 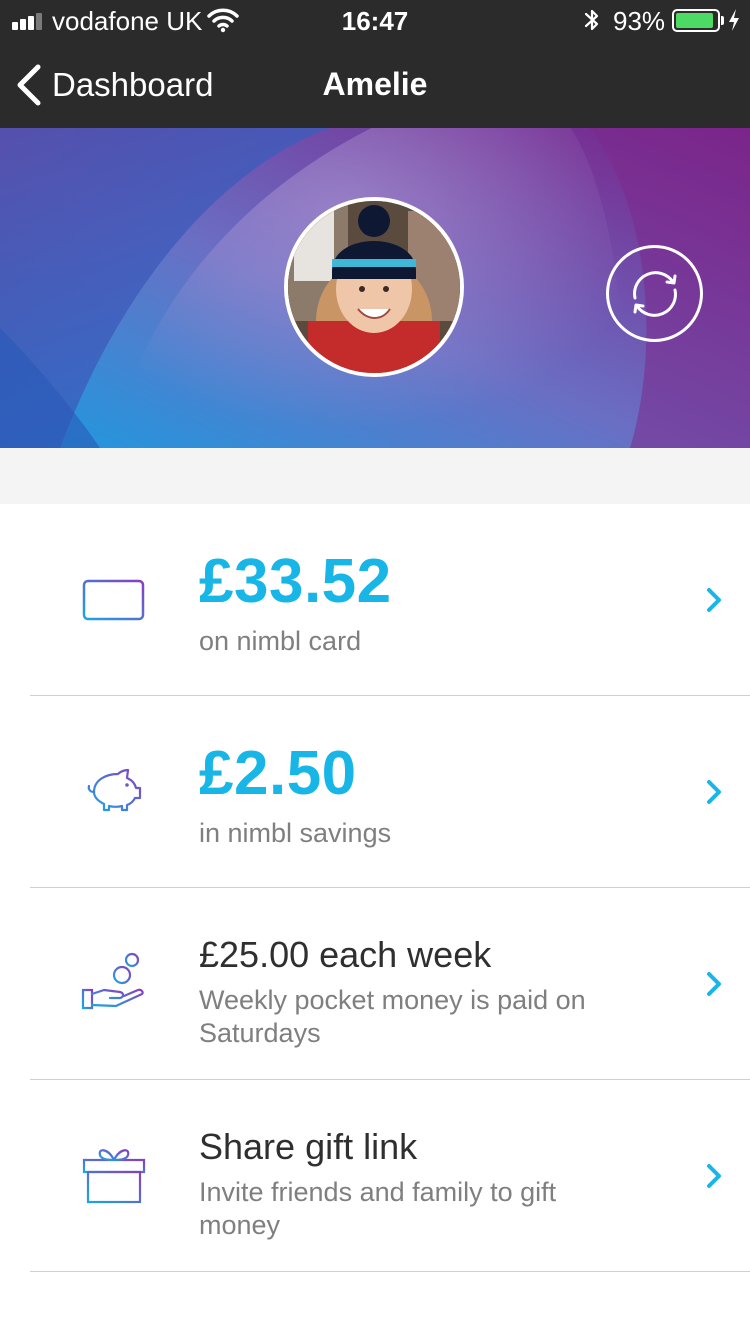 I want to click on row-divider, so click(x=390, y=1271).